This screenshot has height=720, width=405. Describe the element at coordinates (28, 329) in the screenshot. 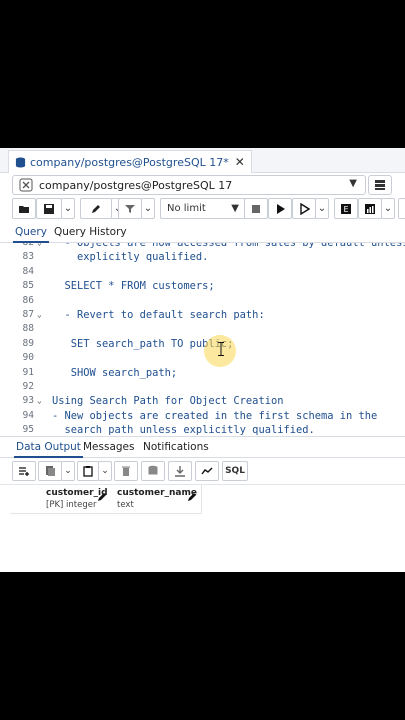

I see `line-number: 88` at that location.